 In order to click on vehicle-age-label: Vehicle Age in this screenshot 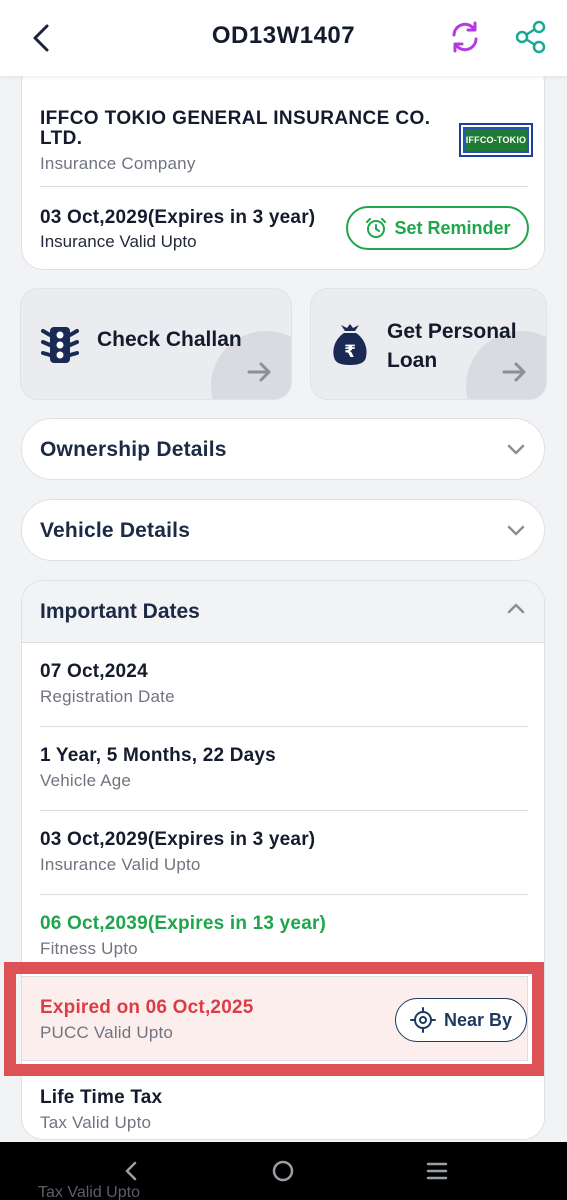, I will do `click(86, 780)`.